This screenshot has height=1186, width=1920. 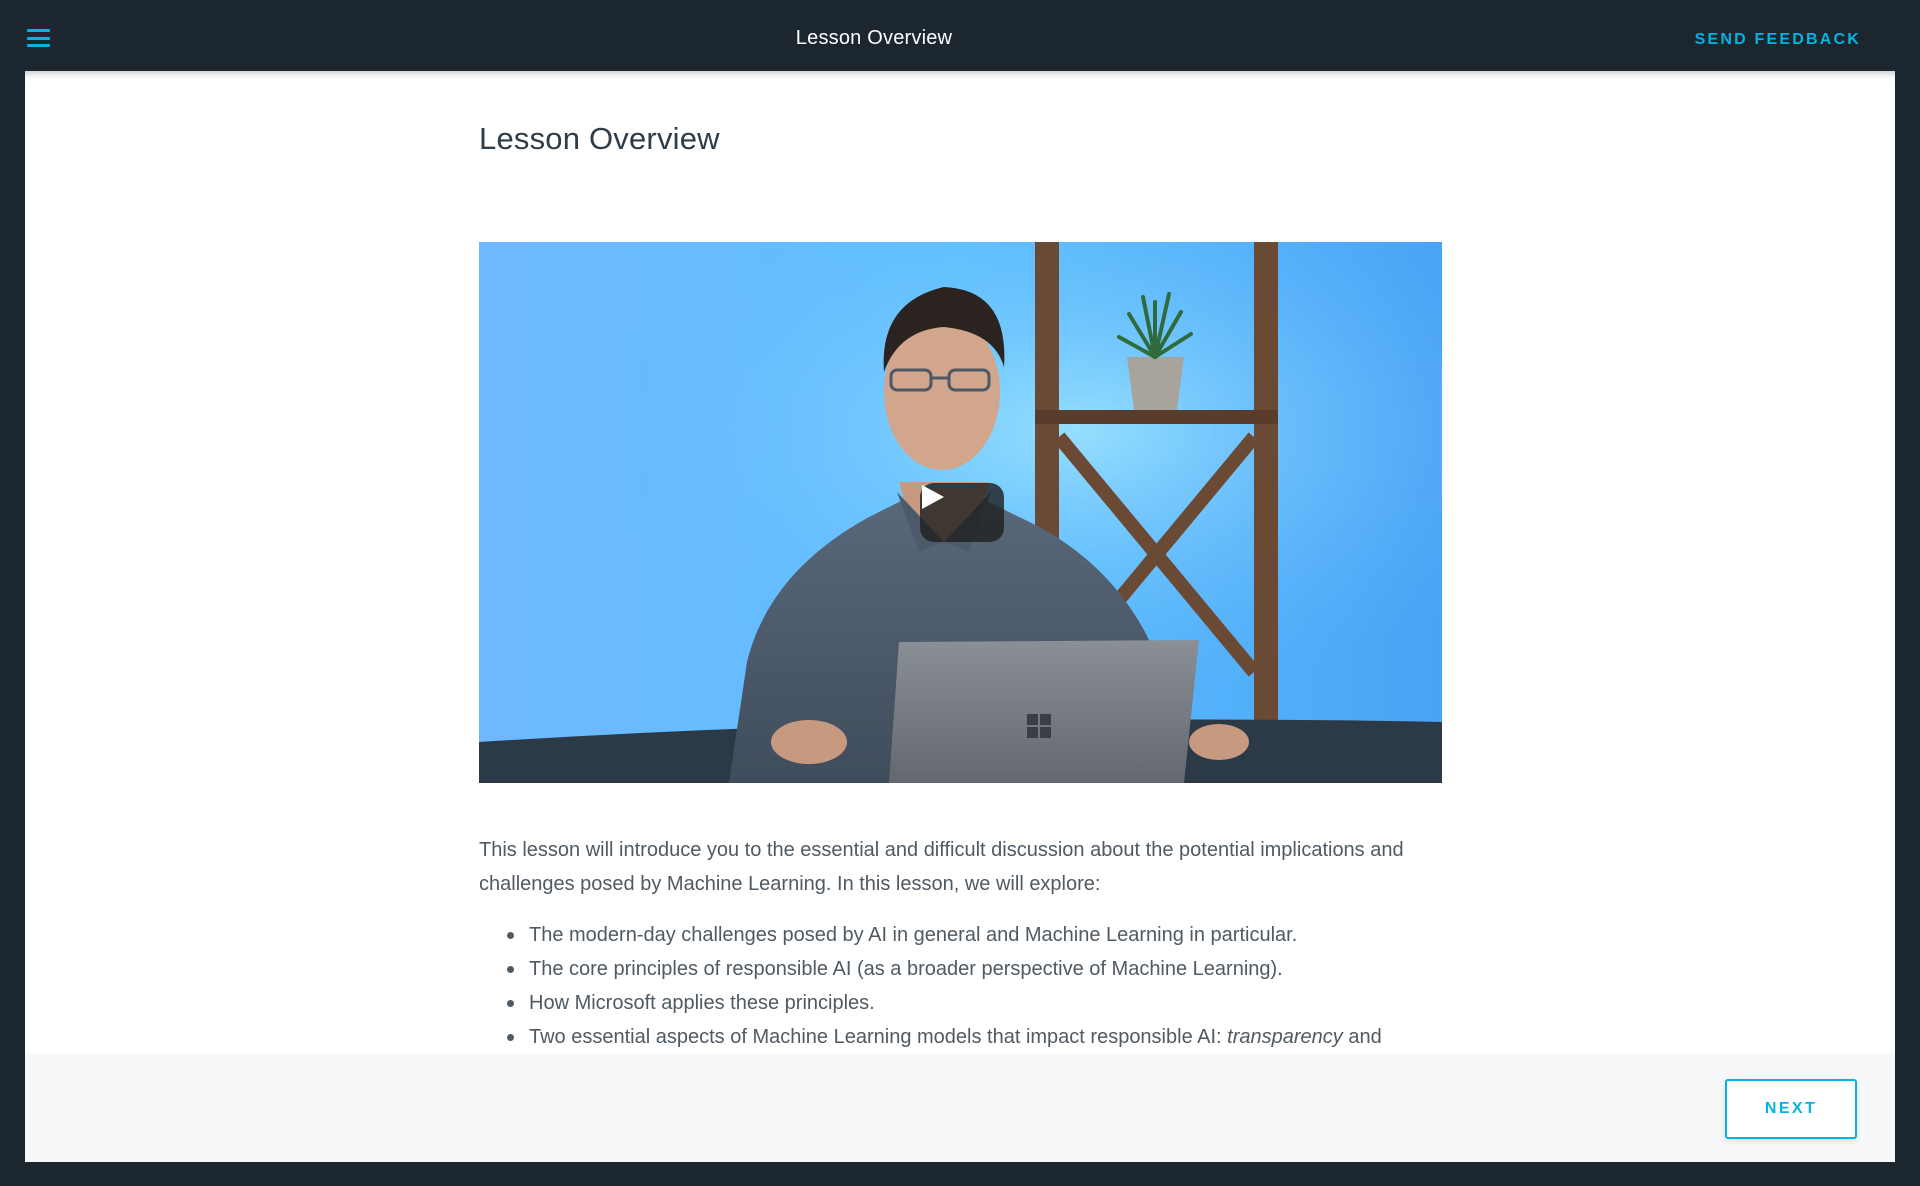 I want to click on send-feedback-button: SEND FEEDBACK, so click(x=1778, y=40).